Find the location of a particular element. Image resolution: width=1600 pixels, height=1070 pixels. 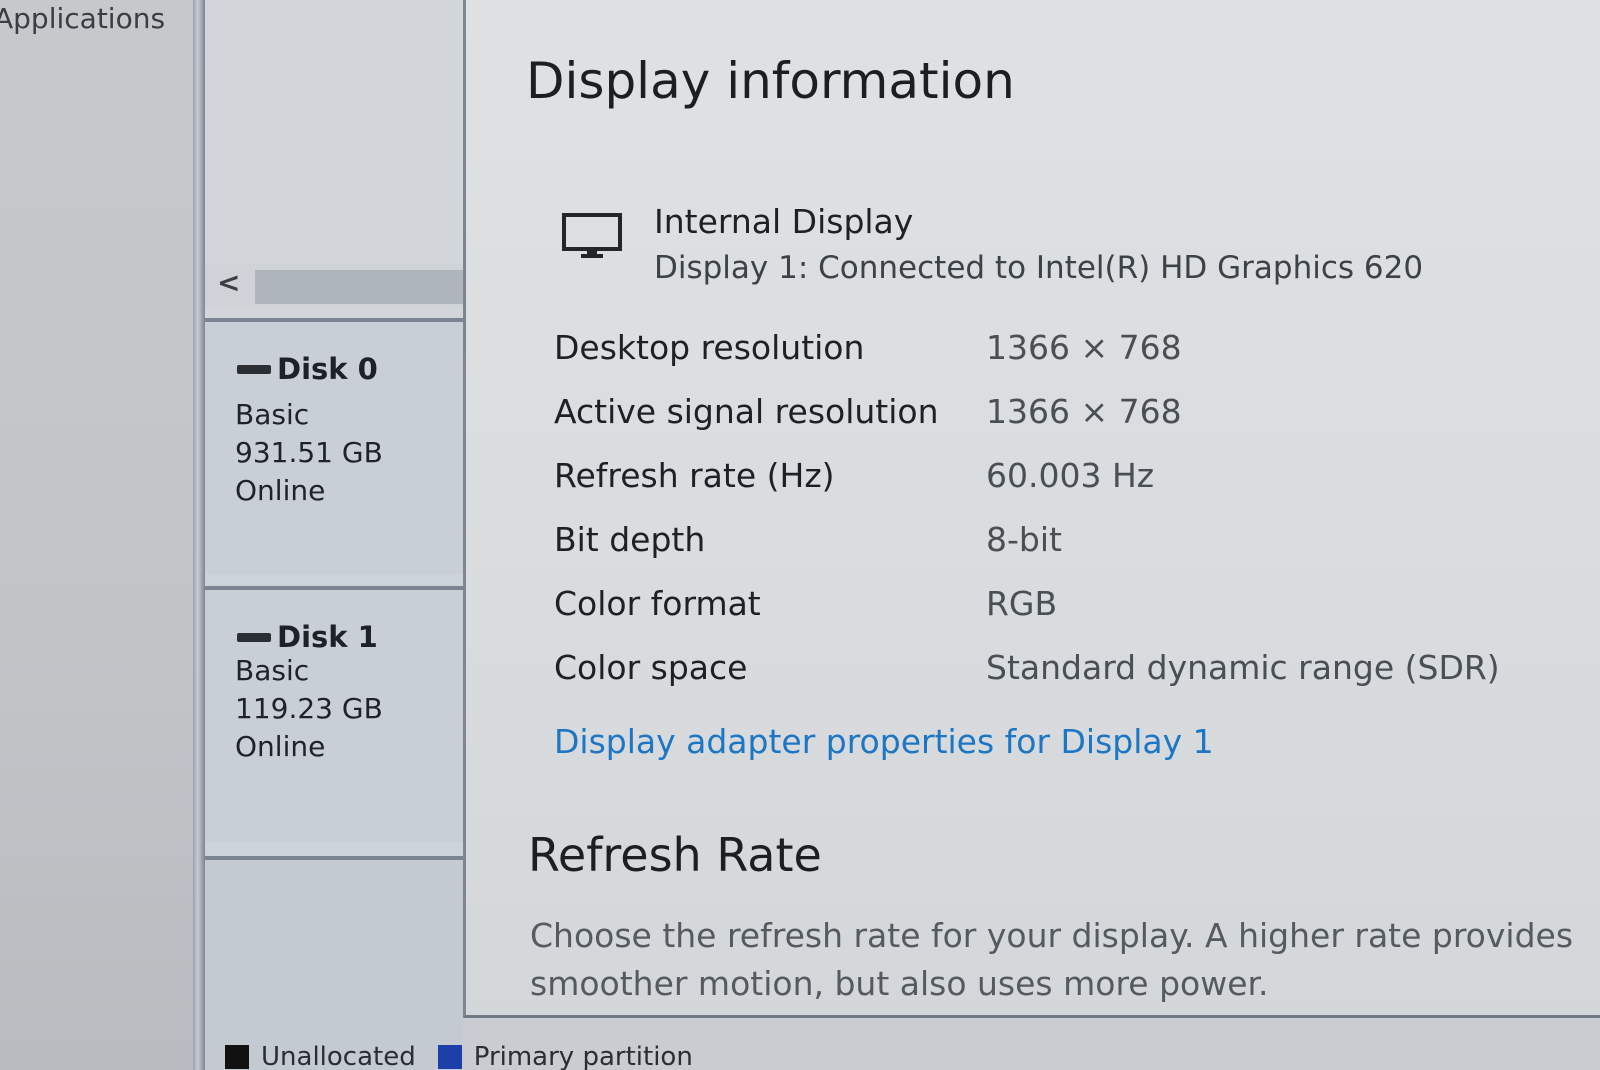

disk-pane-empty is located at coordinates (334, 965).